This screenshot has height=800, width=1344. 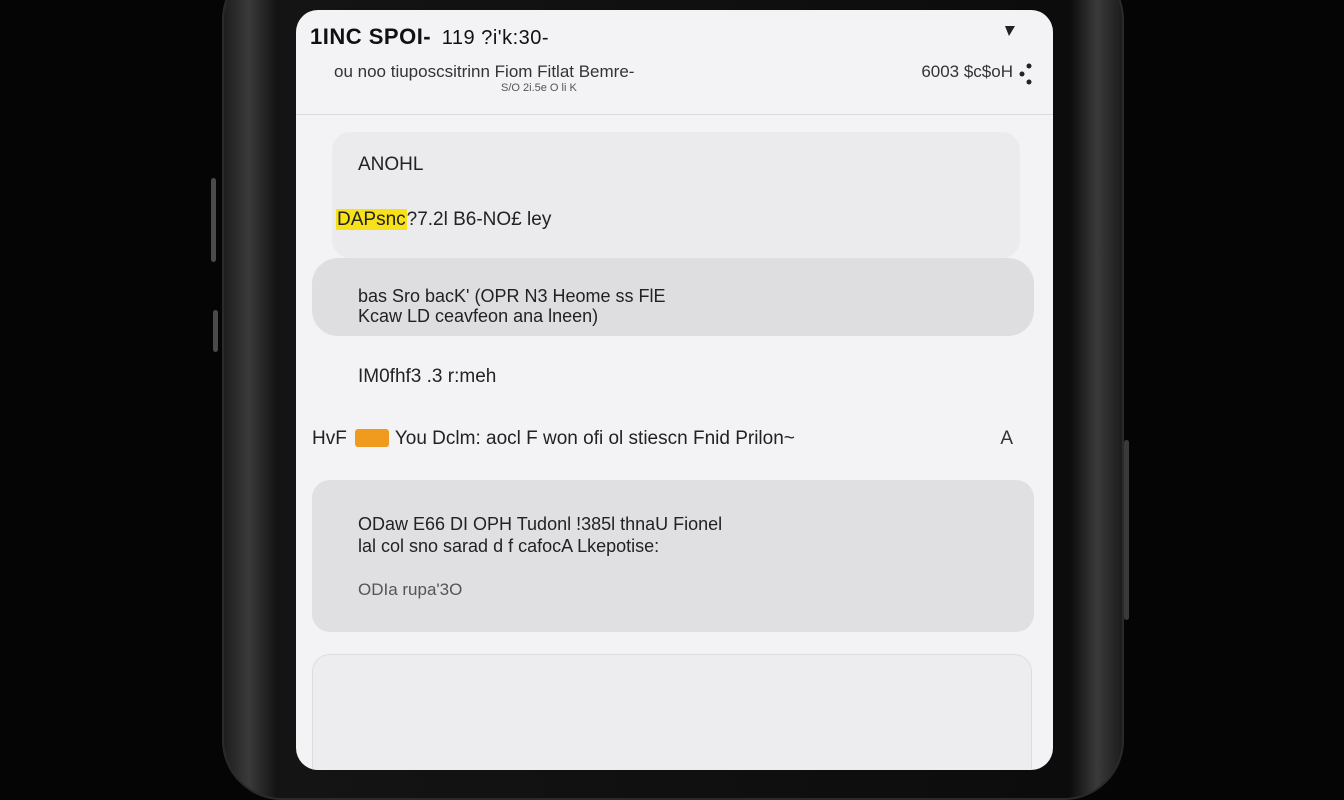 I want to click on power-button, so click(x=215, y=331).